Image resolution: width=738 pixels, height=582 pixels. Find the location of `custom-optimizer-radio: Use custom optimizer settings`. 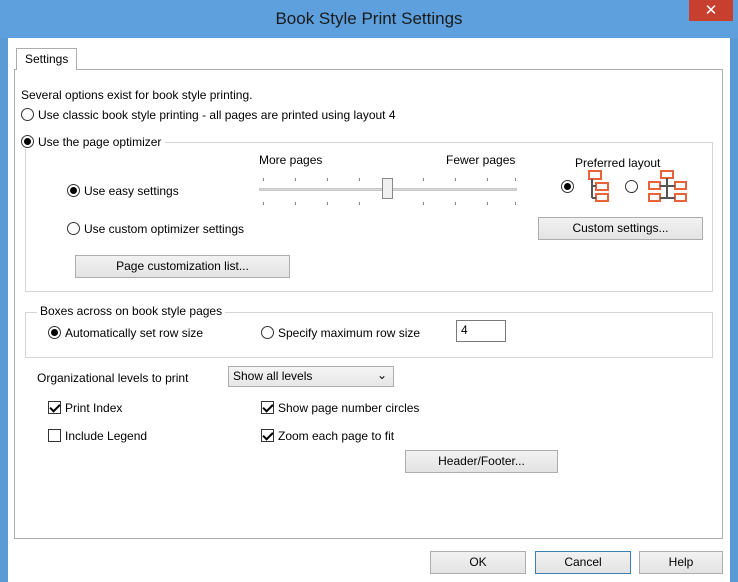

custom-optimizer-radio: Use custom optimizer settings is located at coordinates (155, 229).